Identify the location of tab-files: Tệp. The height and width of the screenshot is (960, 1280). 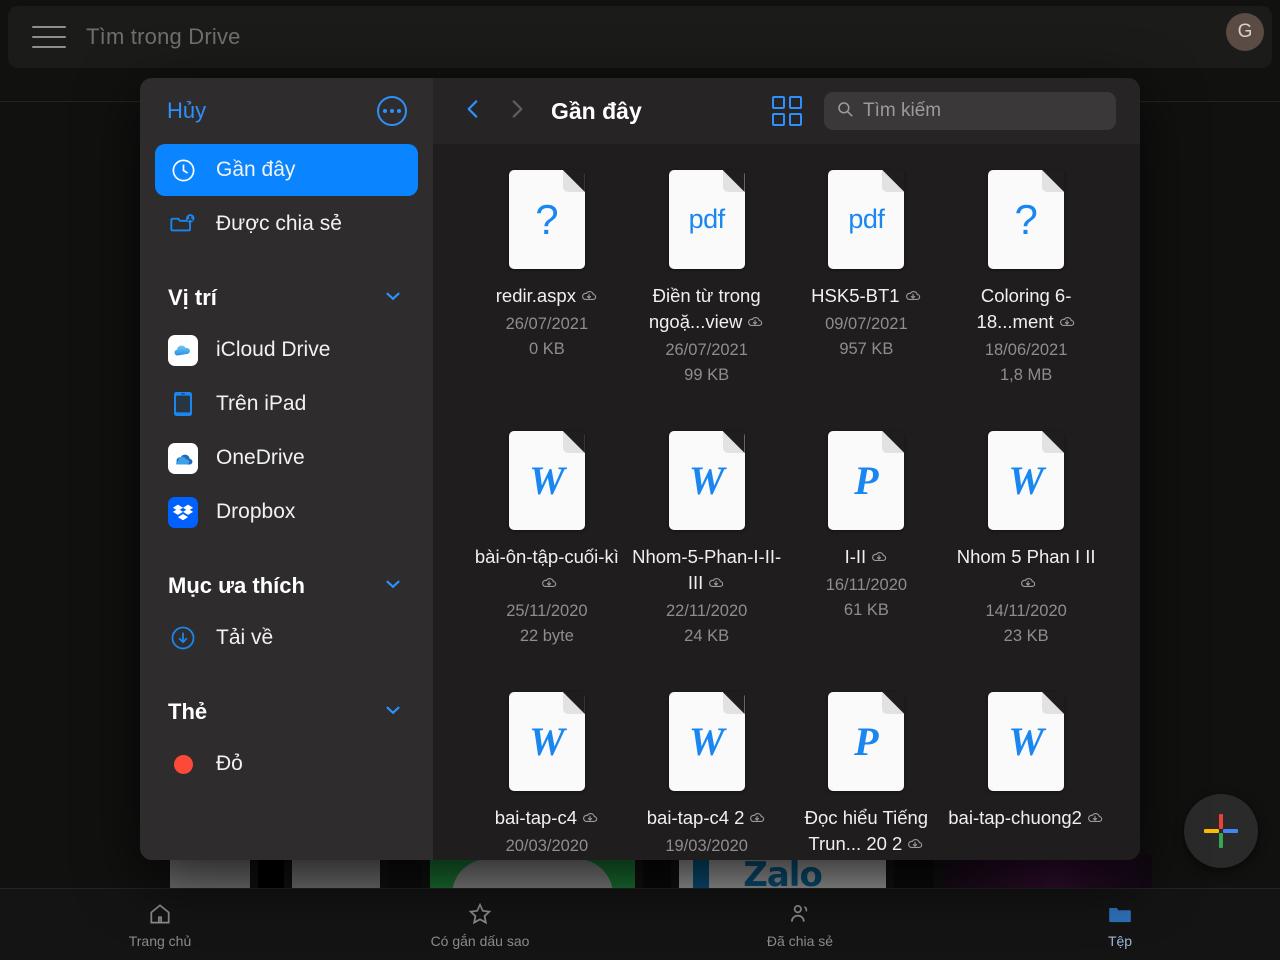
(1120, 925).